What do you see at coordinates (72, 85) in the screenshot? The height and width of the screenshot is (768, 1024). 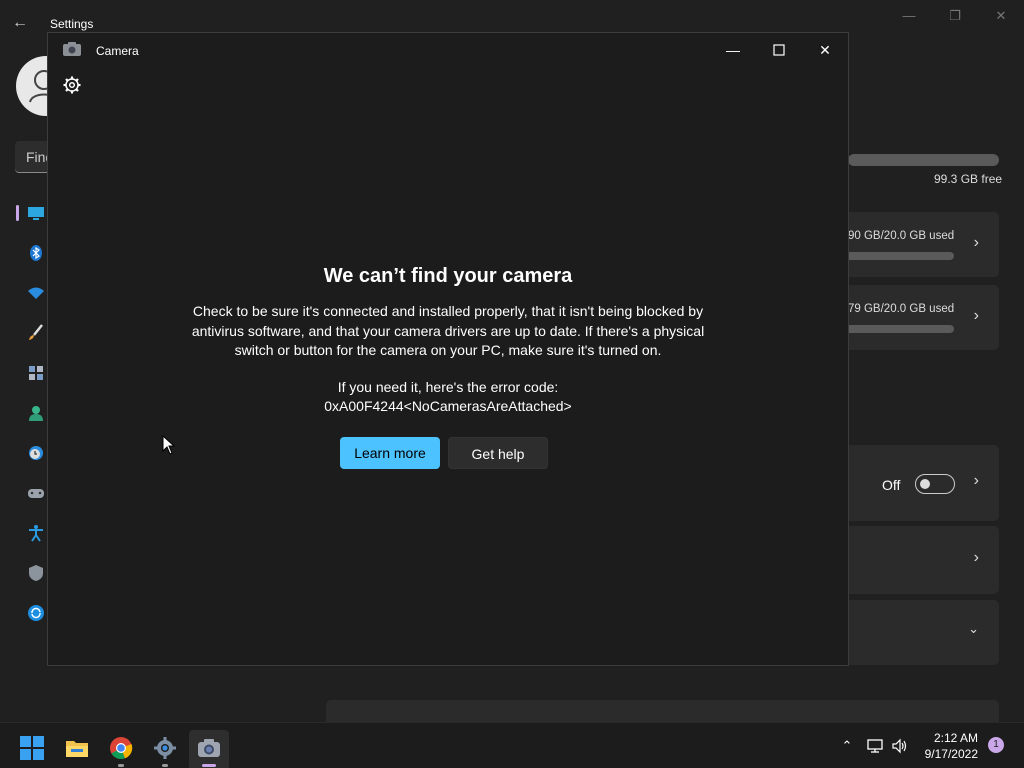 I see `gear-icon` at bounding box center [72, 85].